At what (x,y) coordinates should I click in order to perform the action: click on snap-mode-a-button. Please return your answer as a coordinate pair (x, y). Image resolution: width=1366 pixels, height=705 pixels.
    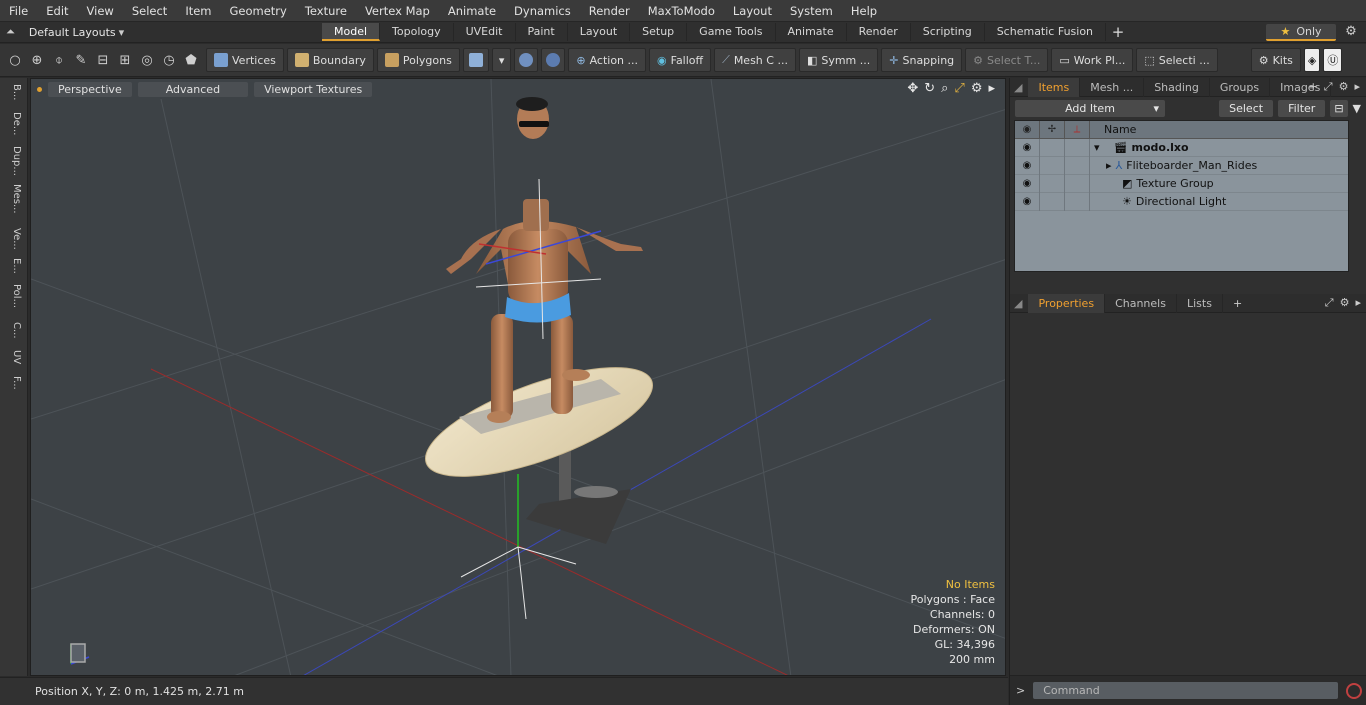
    Looking at the image, I should click on (526, 60).